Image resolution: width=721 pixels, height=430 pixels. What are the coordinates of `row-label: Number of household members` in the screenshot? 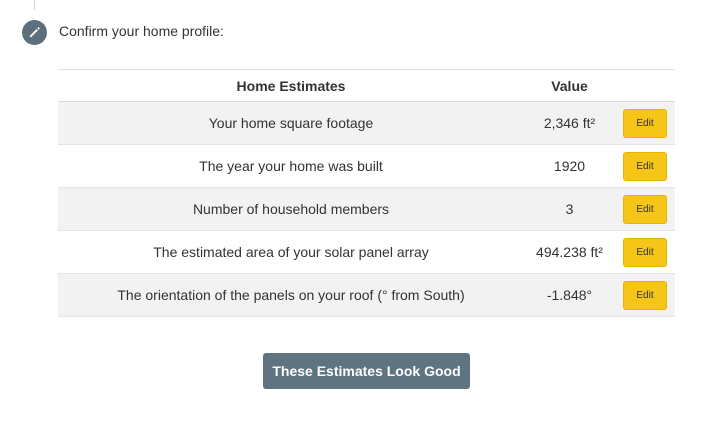 It's located at (291, 209).